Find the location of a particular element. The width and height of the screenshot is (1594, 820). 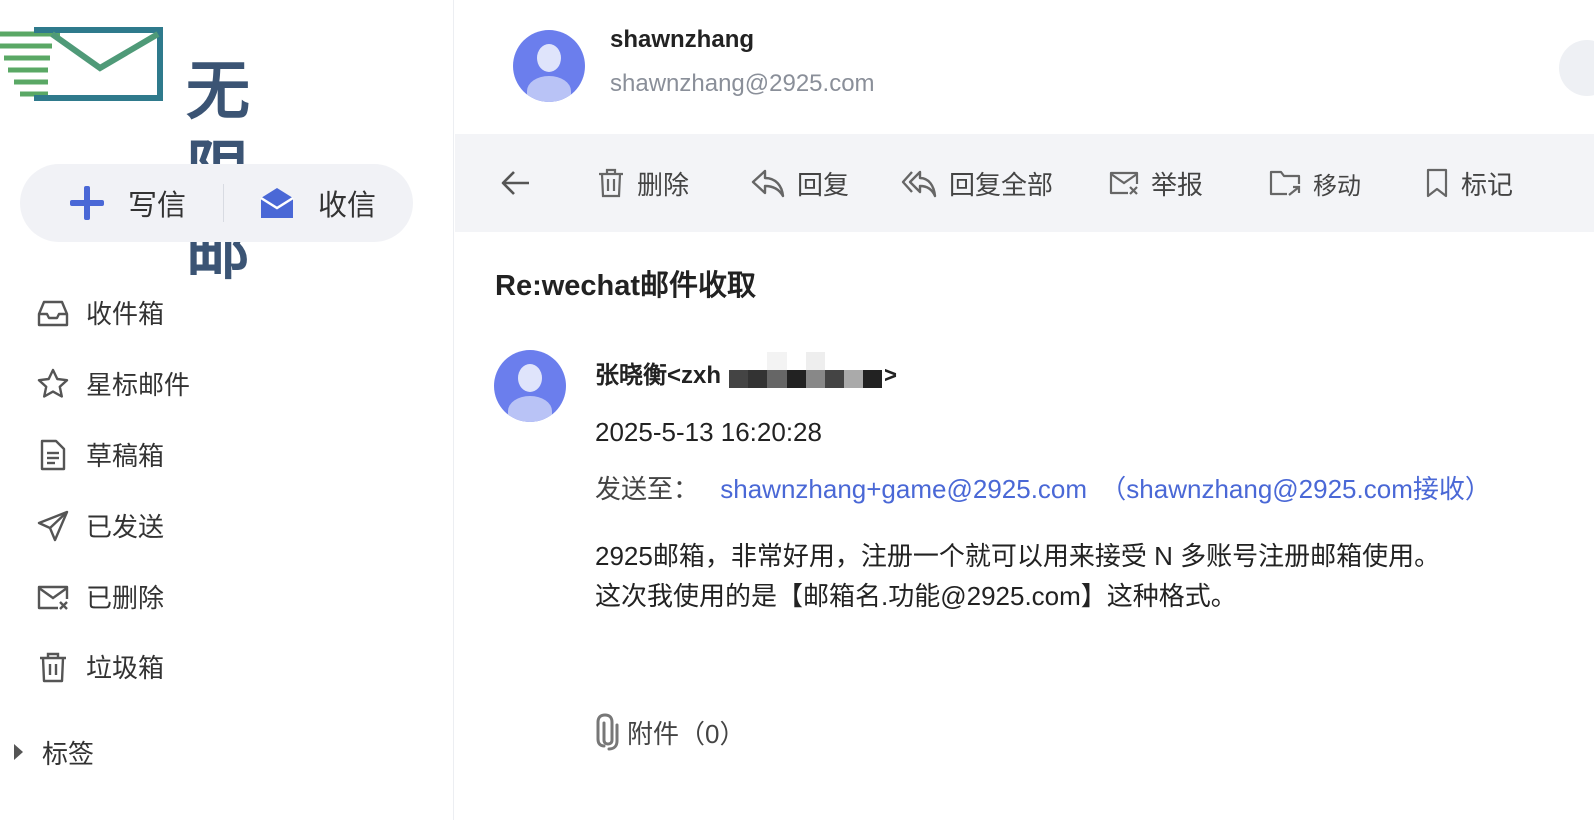

sidebar-item-label: 草稿箱 is located at coordinates (125, 455).